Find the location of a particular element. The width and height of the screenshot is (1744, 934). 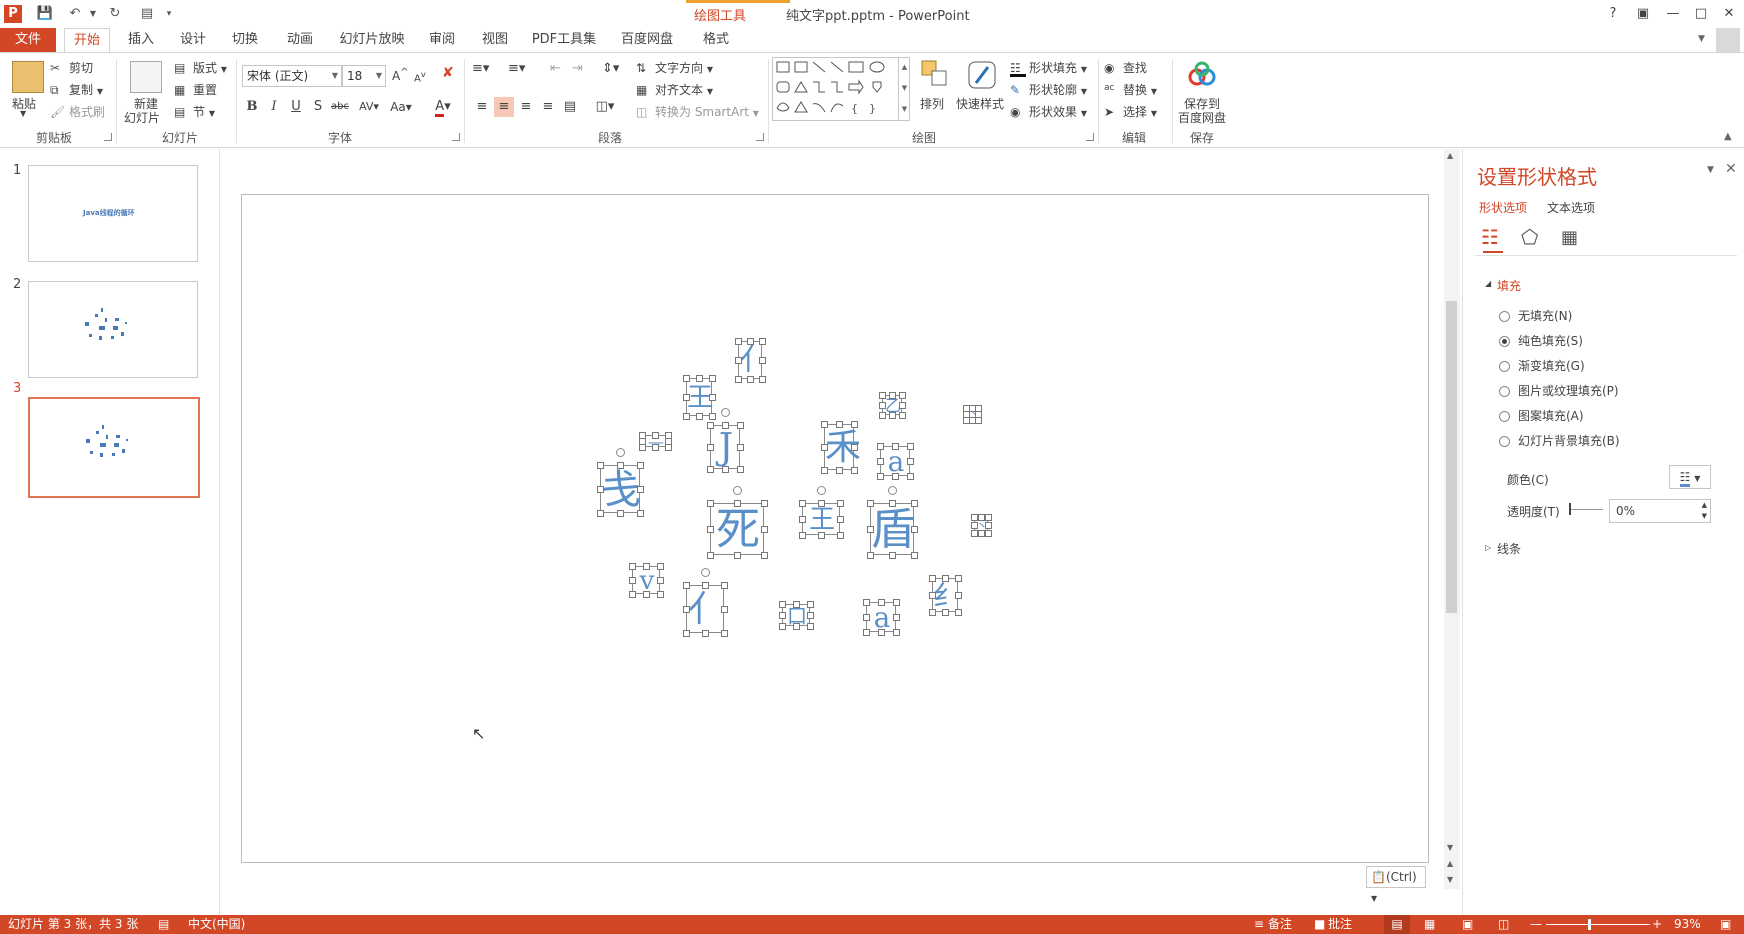

language-status: 中文(中国) is located at coordinates (216, 924).